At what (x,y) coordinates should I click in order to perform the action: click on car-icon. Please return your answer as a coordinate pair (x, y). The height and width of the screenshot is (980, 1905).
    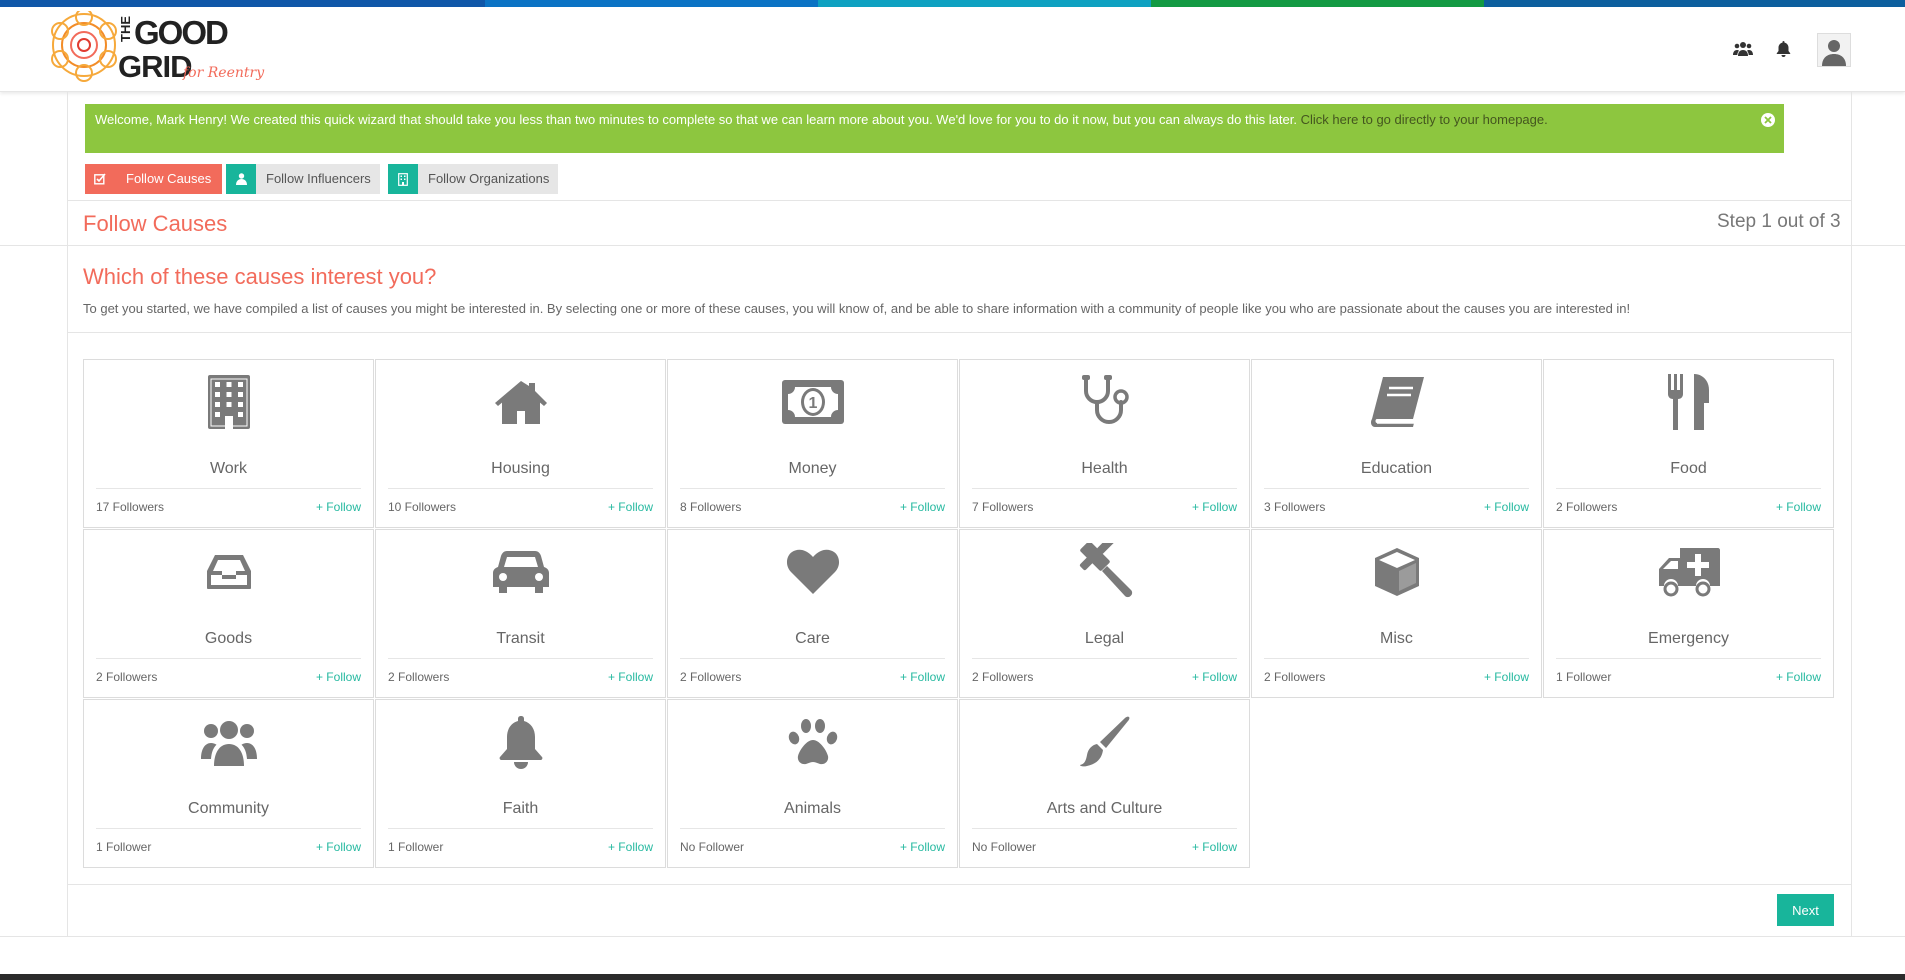
    Looking at the image, I should click on (520, 572).